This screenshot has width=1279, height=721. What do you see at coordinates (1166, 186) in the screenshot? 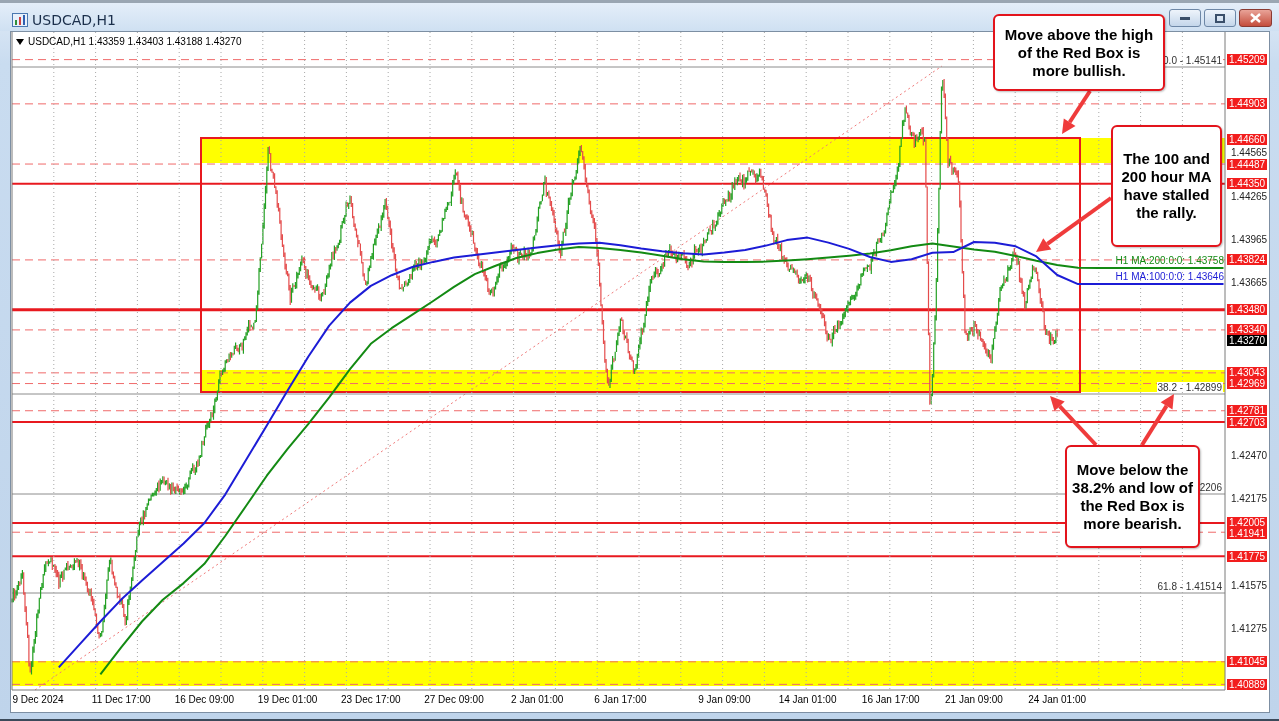
I see `callout-note: The 100 and 200 hour MA have stalled the rally.` at bounding box center [1166, 186].